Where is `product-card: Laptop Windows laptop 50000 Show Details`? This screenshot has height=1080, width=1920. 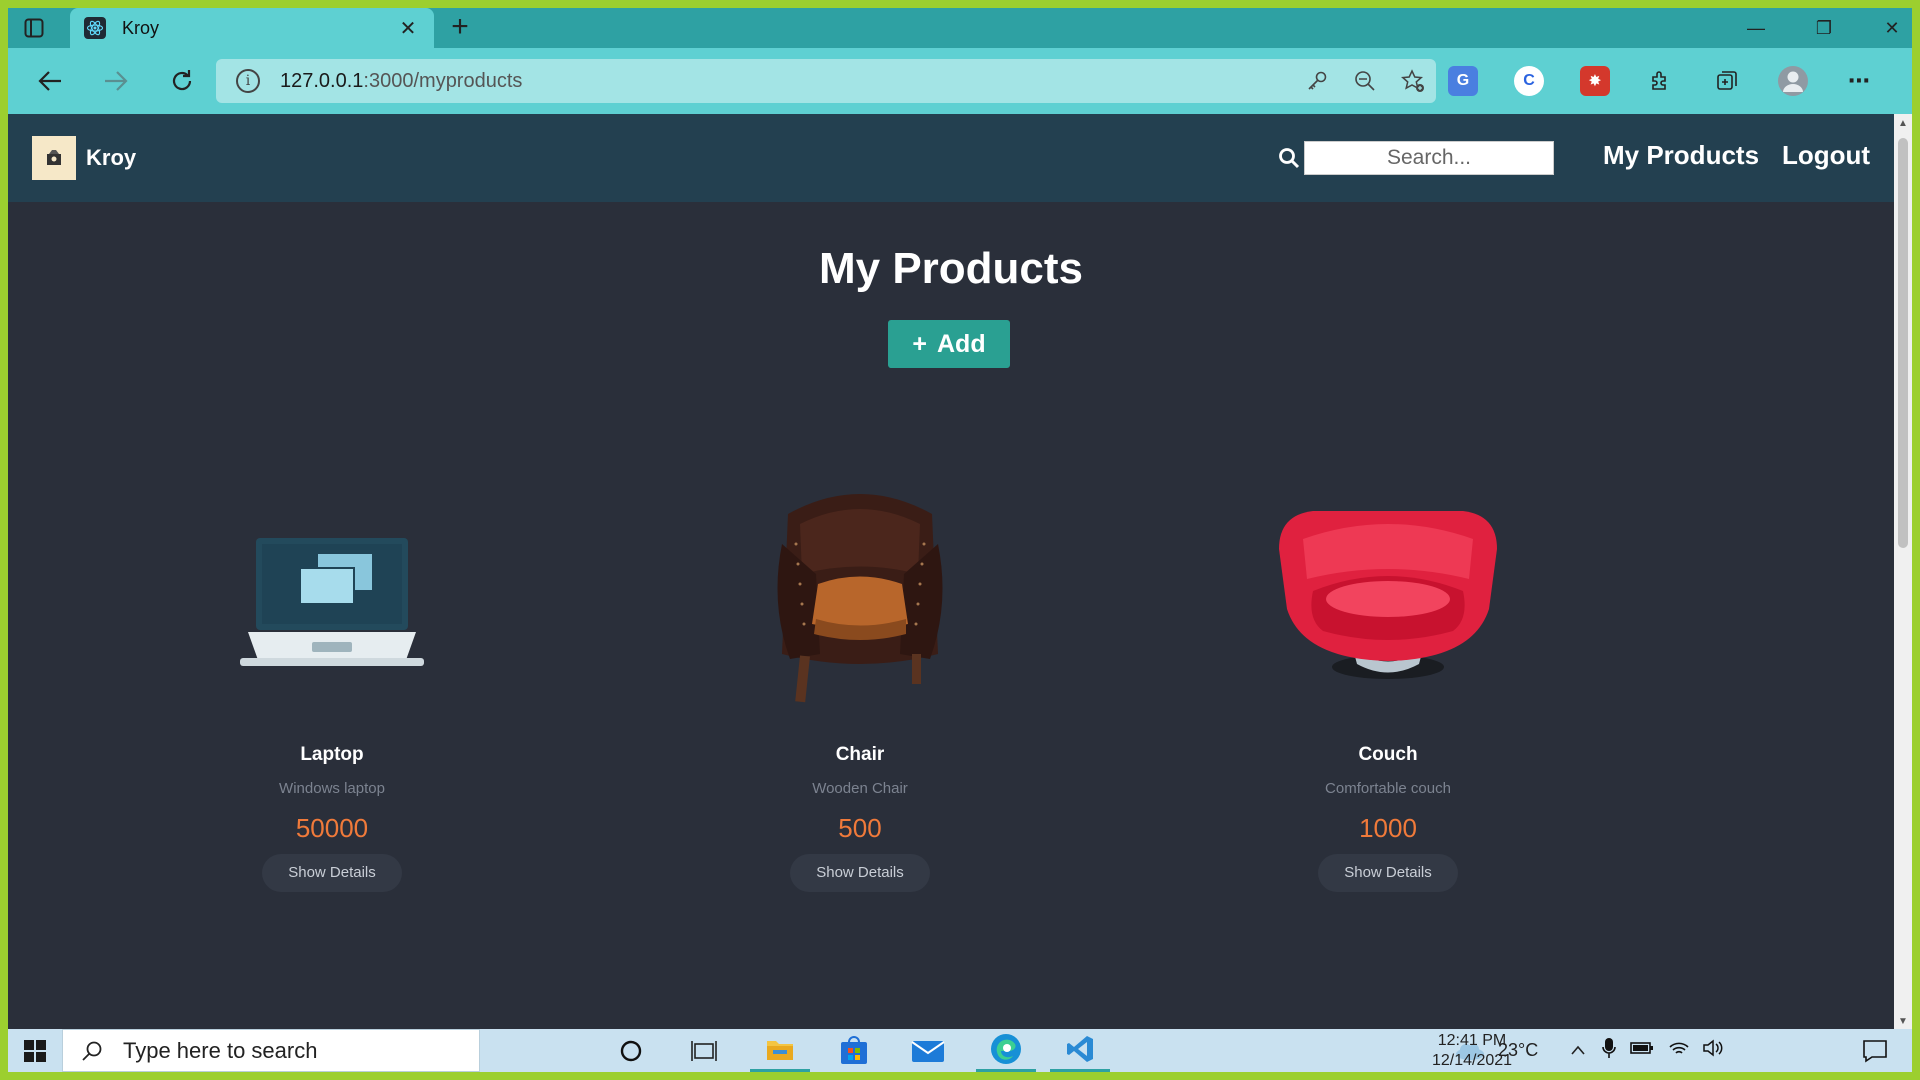 product-card: Laptop Windows laptop 50000 Show Details is located at coordinates (332, 683).